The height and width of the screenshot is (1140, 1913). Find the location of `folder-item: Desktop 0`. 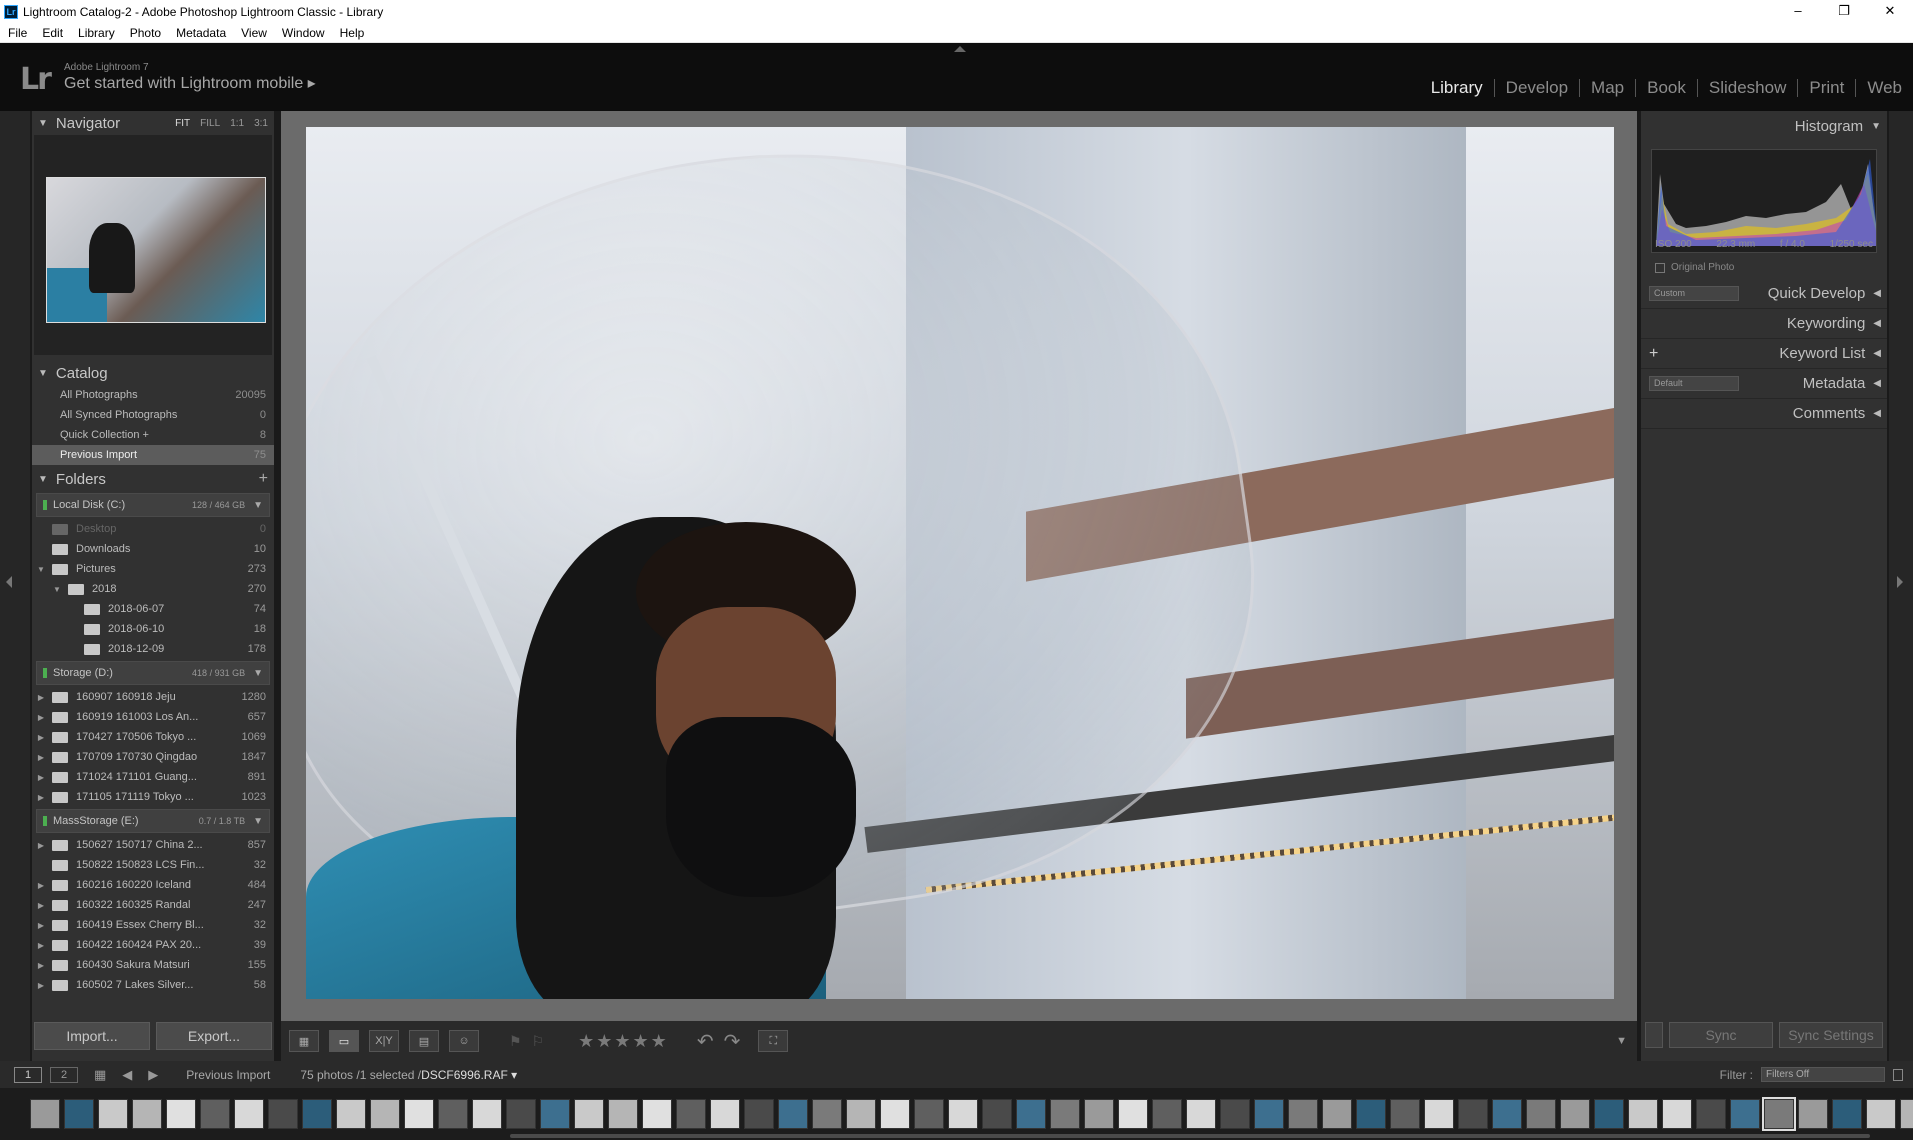

folder-item: Desktop 0 is located at coordinates (153, 529).